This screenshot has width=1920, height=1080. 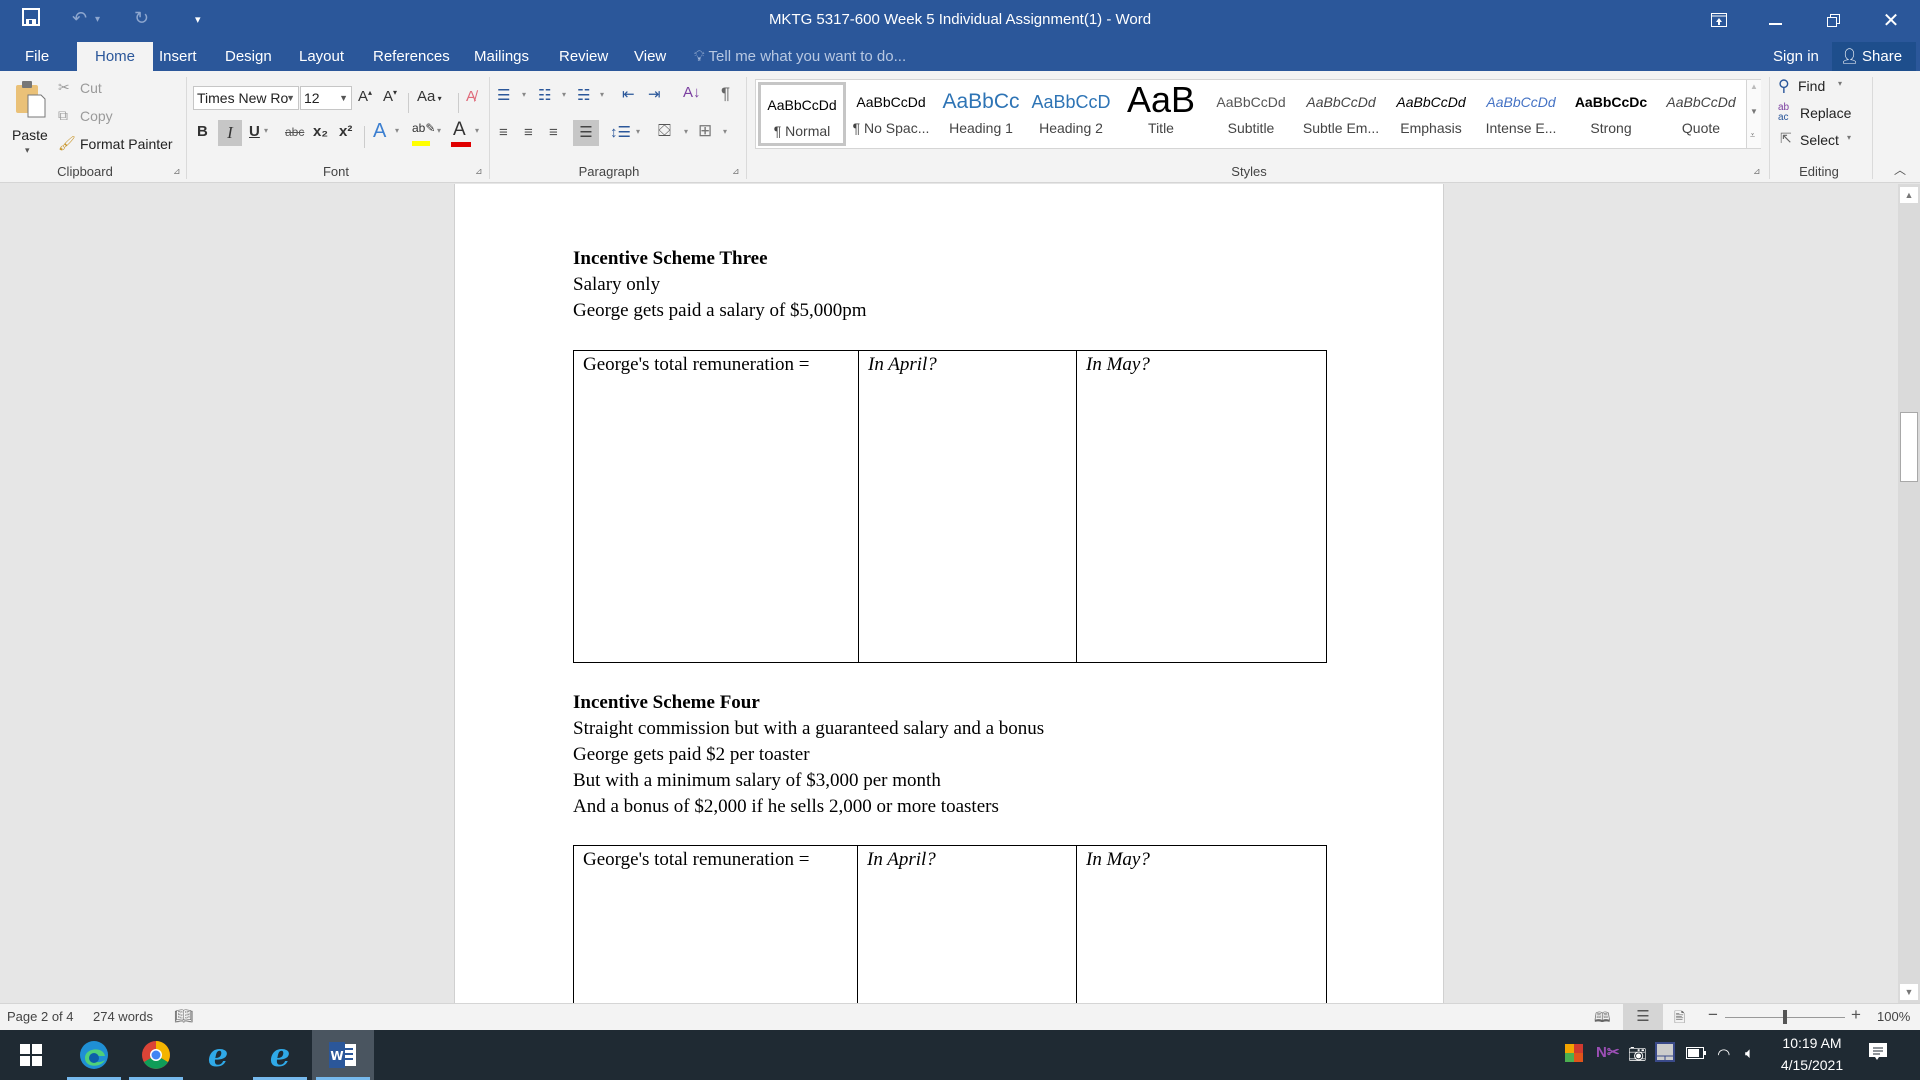 I want to click on bullets-icon: ☰, so click(x=503, y=95).